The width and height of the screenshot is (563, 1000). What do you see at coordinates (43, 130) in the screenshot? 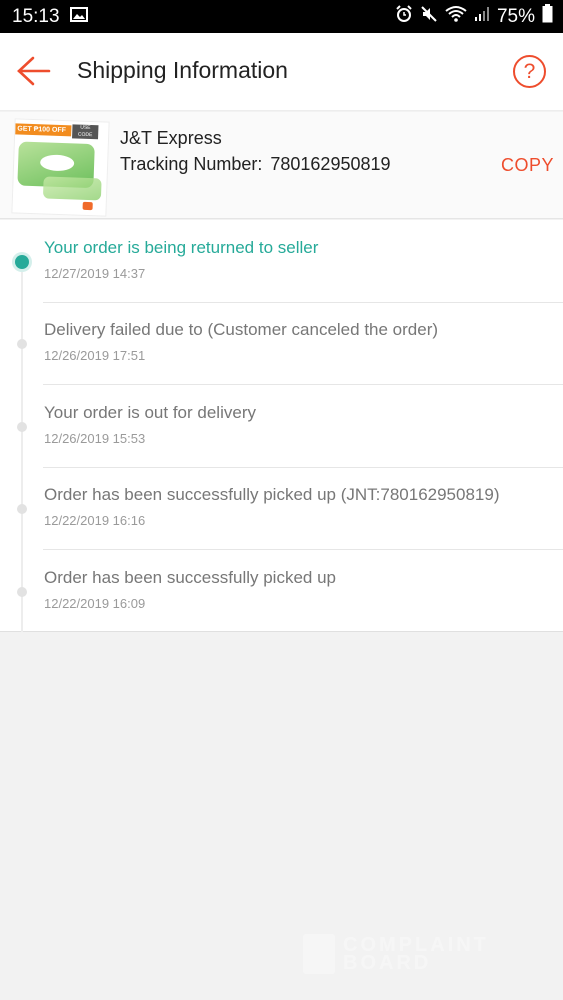
I see `promo-banner: GET ₱100 OFF` at bounding box center [43, 130].